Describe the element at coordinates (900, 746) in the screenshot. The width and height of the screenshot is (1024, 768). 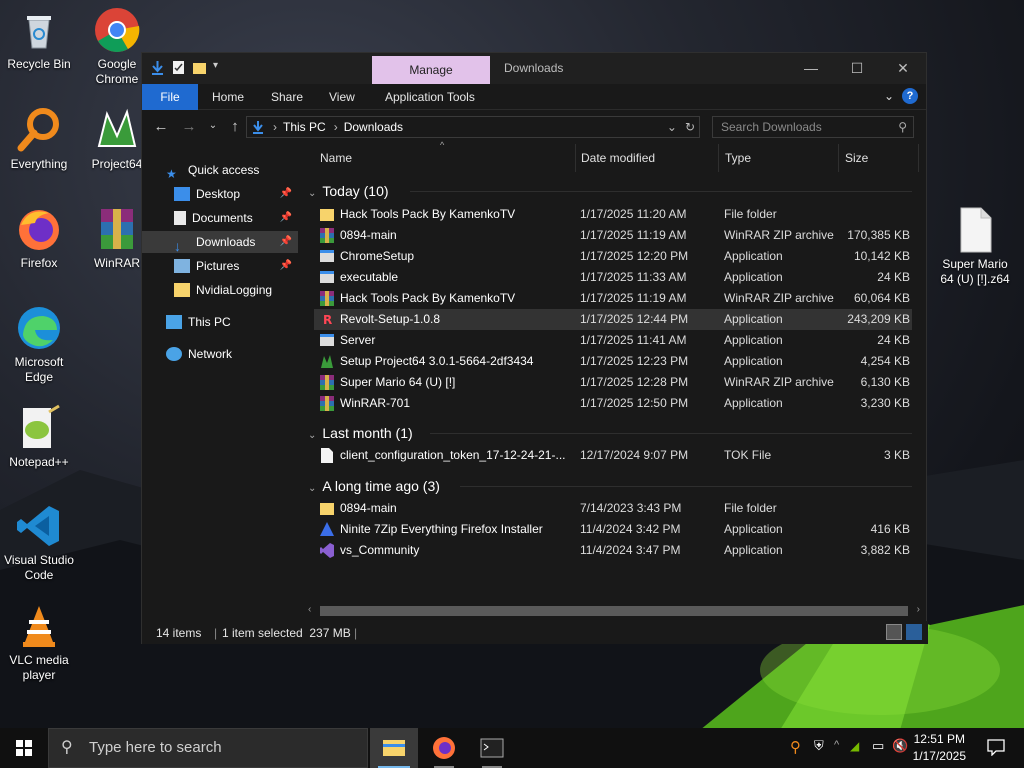
I see `volume-muted-icon: 🔇` at that location.